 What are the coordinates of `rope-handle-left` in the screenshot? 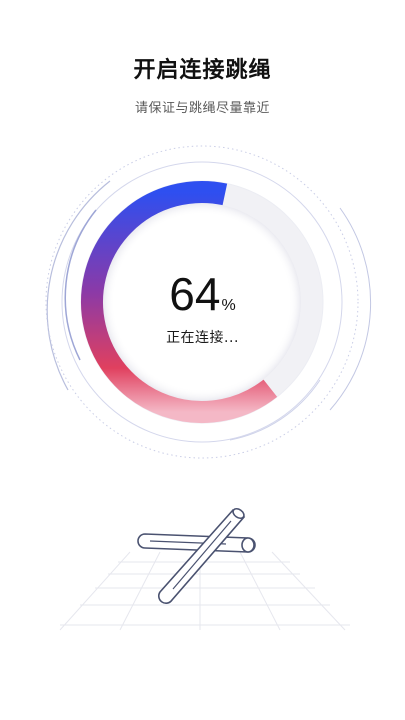 It's located at (196, 543).